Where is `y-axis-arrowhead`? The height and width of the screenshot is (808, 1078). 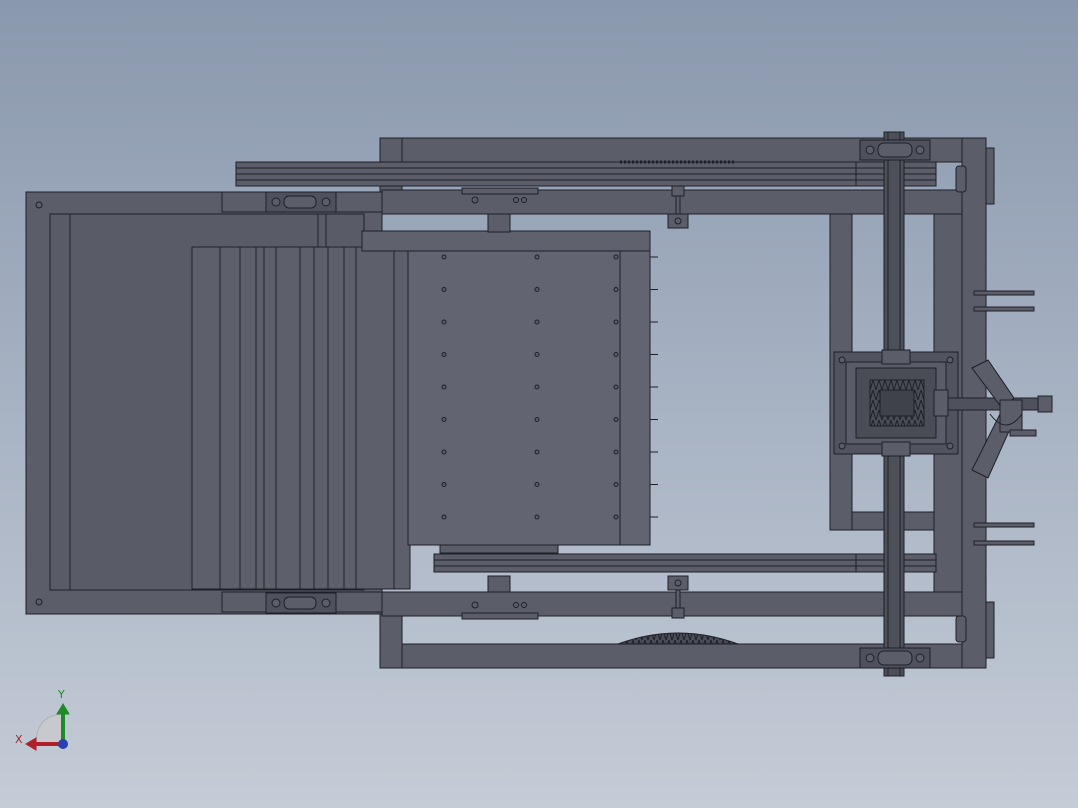 y-axis-arrowhead is located at coordinates (63, 709).